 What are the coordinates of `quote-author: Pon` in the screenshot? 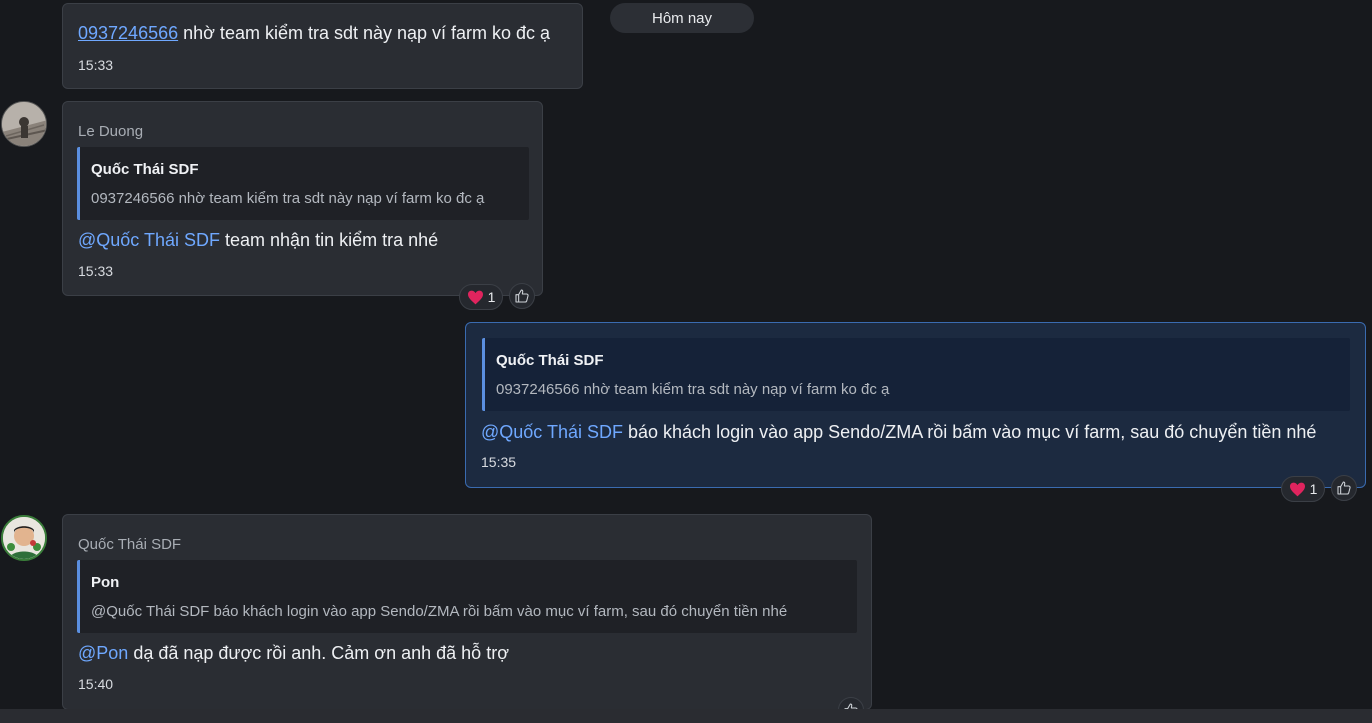 It's located at (105, 582).